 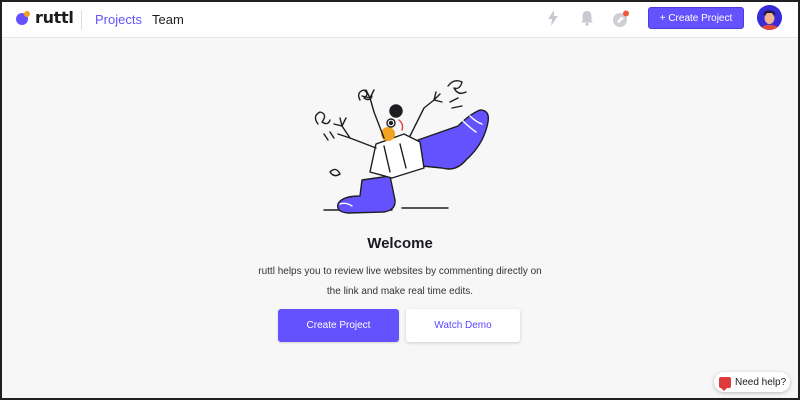 I want to click on logo-mark-icon, so click(x=24, y=18).